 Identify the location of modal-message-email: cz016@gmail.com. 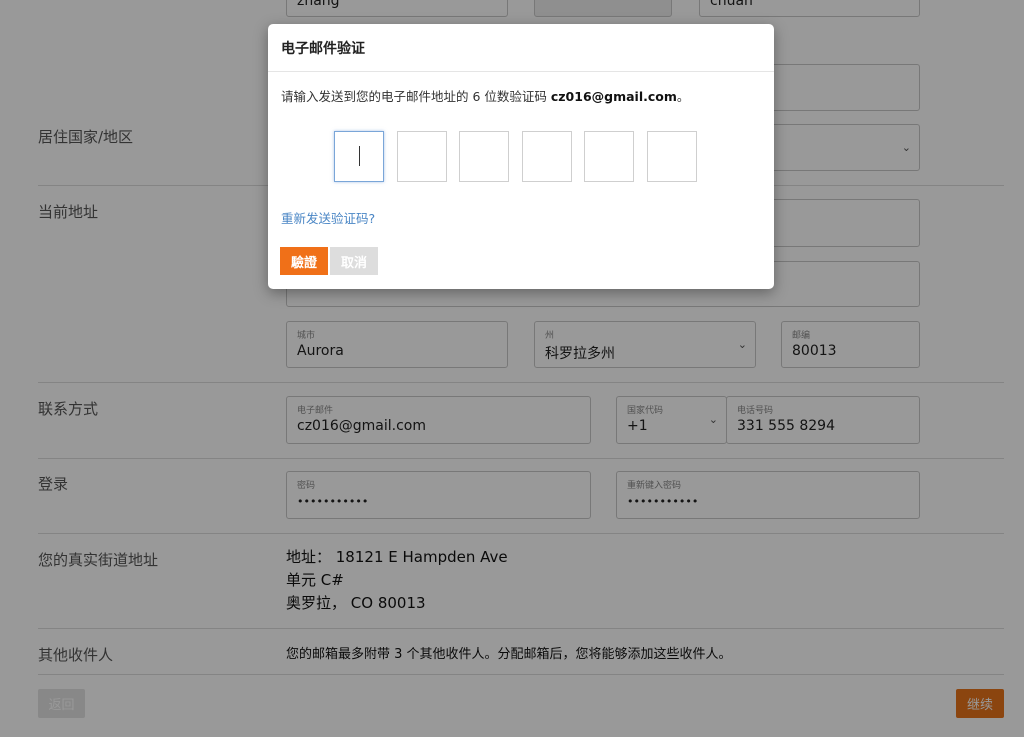
(613, 96).